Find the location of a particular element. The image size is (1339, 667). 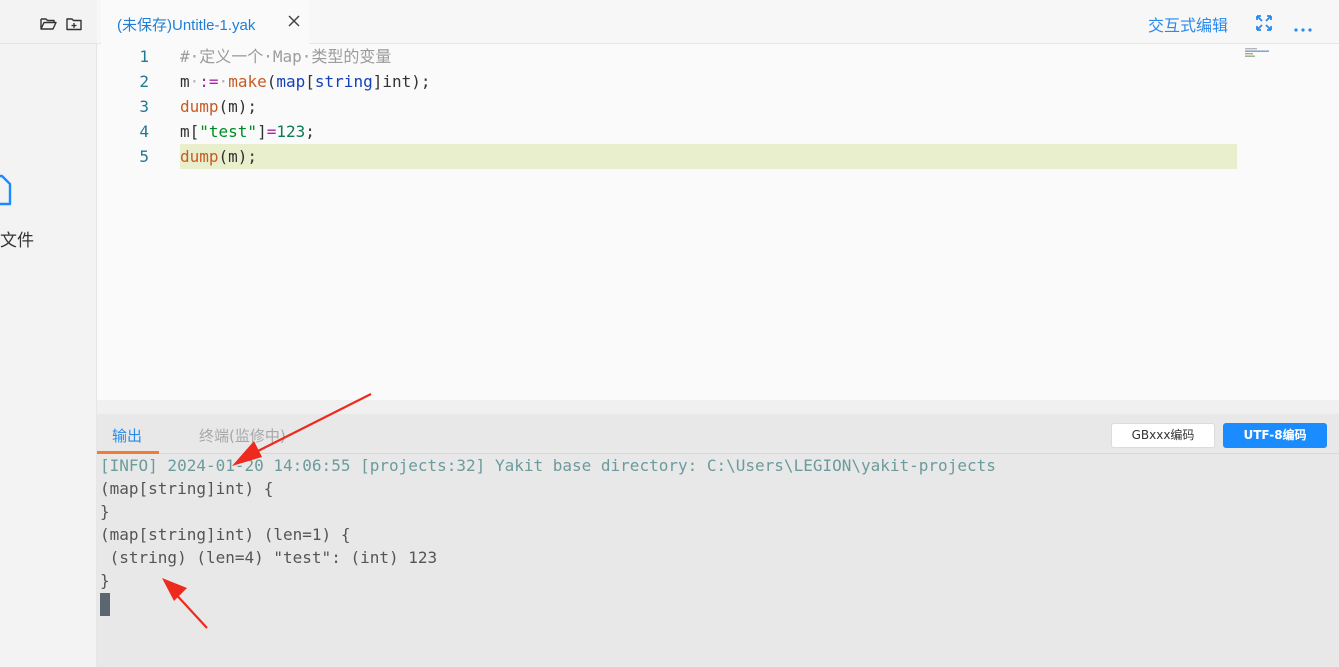

line-number: 3 is located at coordinates (144, 106).